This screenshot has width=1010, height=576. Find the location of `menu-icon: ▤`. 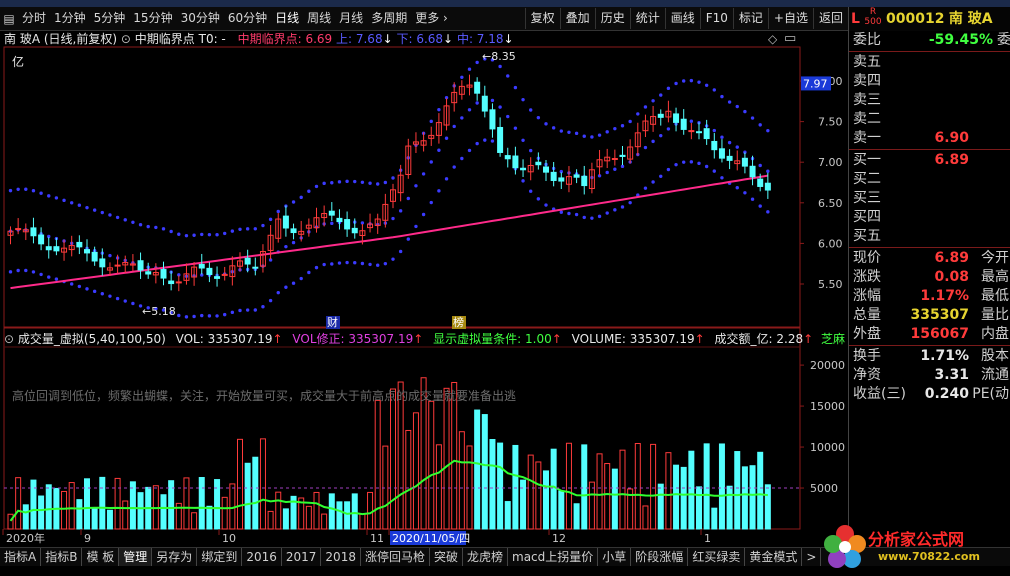

menu-icon: ▤ is located at coordinates (9, 19).